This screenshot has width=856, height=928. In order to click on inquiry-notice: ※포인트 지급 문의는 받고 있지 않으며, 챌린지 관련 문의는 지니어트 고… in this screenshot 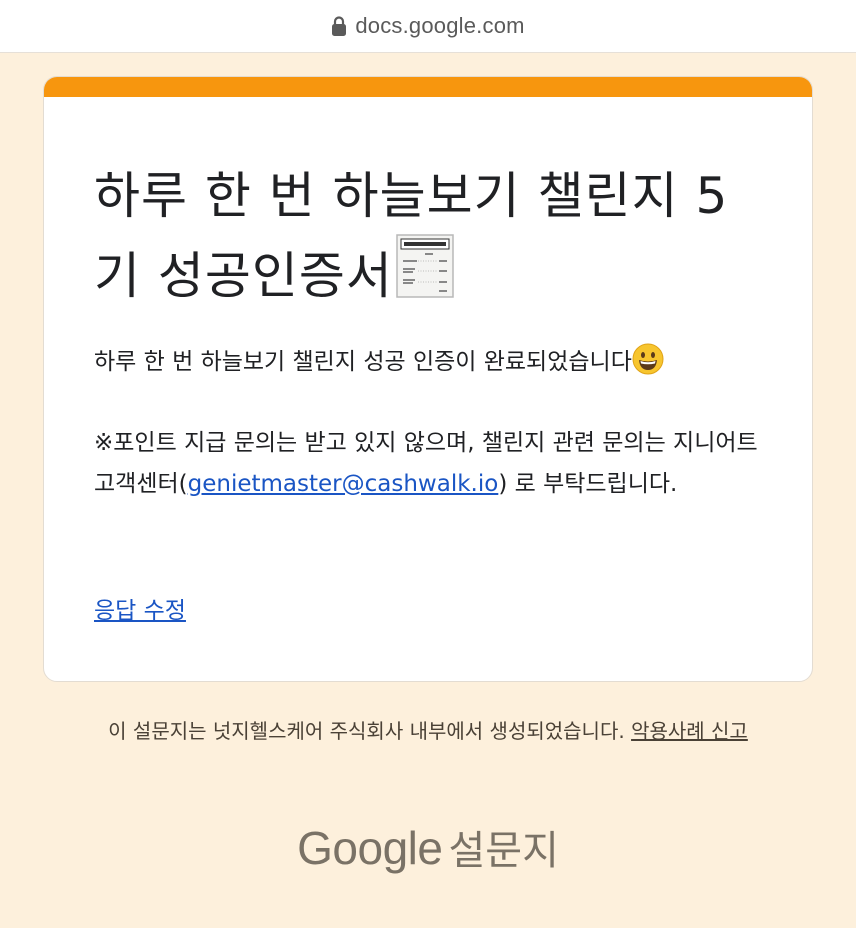, I will do `click(434, 464)`.